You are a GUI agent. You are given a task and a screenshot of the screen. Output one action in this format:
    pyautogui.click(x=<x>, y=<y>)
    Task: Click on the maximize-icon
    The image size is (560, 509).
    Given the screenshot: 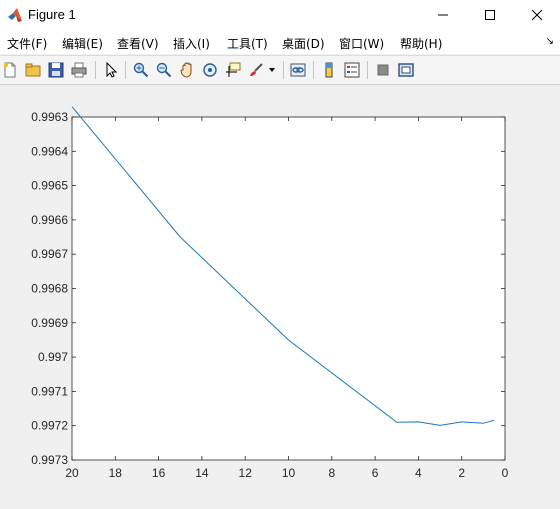 What is the action you would take?
    pyautogui.click(x=490, y=15)
    